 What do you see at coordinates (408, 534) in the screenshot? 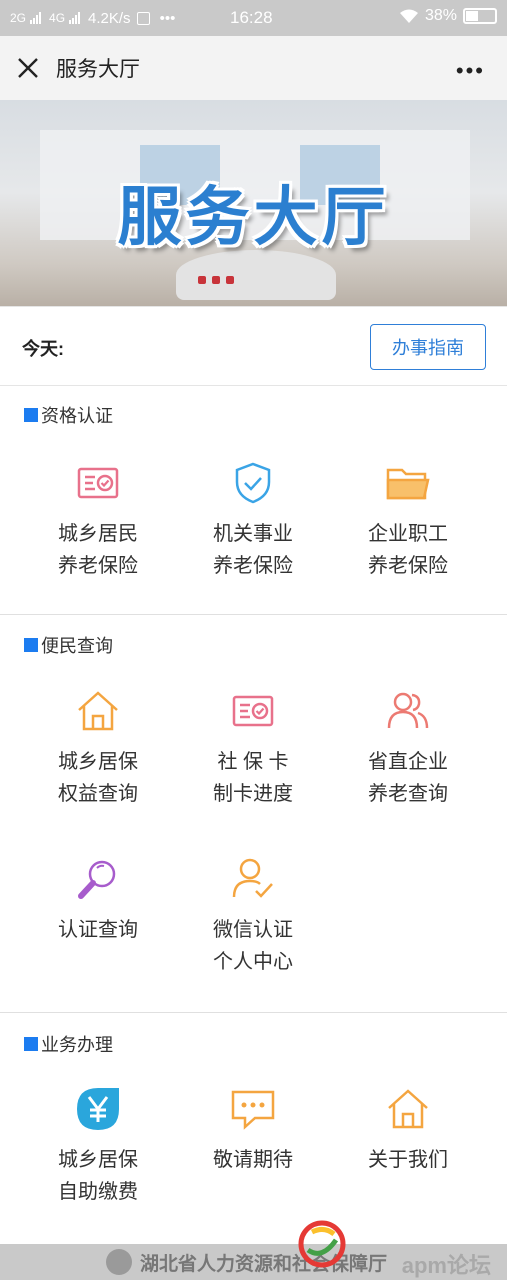
I see `service-label-line1: 企业职工` at bounding box center [408, 534].